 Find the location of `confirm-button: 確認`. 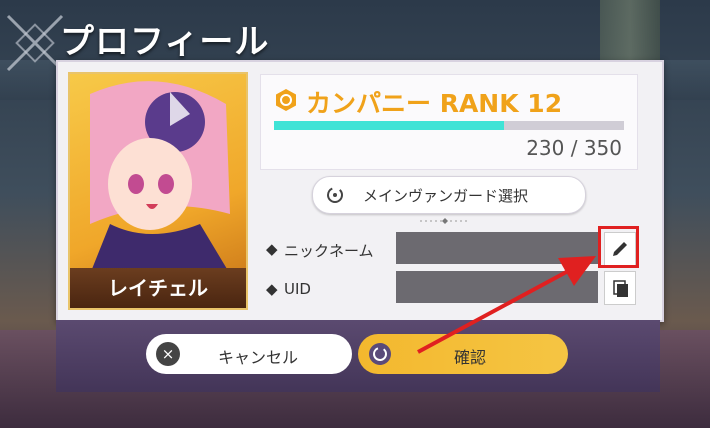

confirm-button: 確認 is located at coordinates (463, 354).